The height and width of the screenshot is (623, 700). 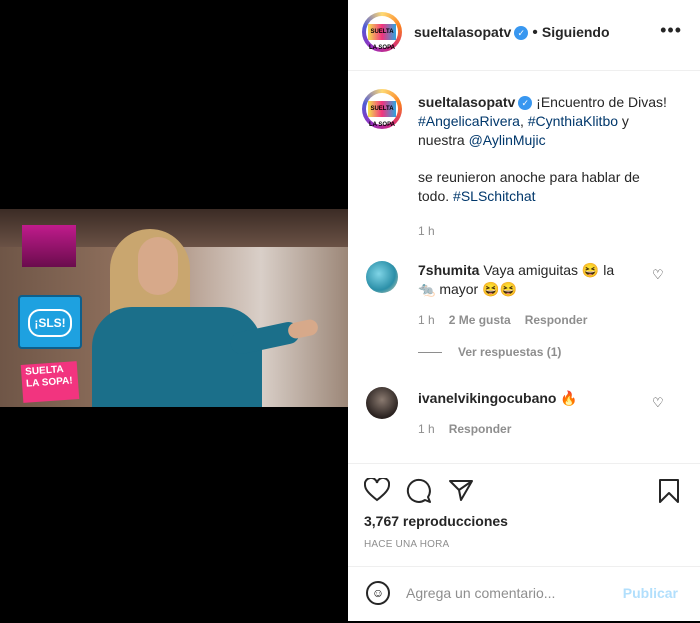 I want to click on comment-icon, so click(x=419, y=491).